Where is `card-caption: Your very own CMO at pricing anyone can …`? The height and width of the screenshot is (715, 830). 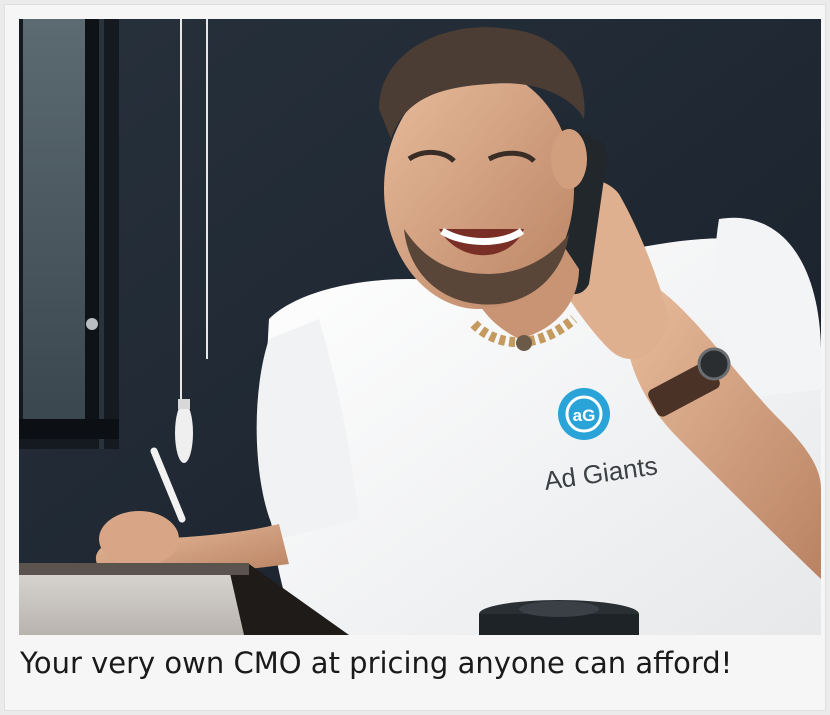 card-caption: Your very own CMO at pricing anyone can … is located at coordinates (376, 663).